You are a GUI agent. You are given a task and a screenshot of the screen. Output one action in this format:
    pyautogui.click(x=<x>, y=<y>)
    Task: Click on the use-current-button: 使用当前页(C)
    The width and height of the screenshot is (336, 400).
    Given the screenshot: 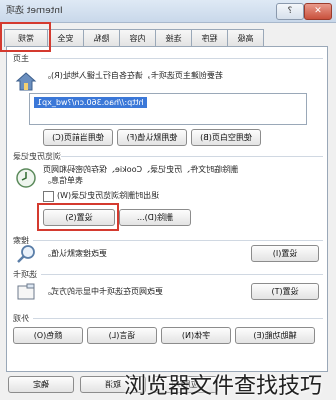 What is the action you would take?
    pyautogui.click(x=78, y=137)
    